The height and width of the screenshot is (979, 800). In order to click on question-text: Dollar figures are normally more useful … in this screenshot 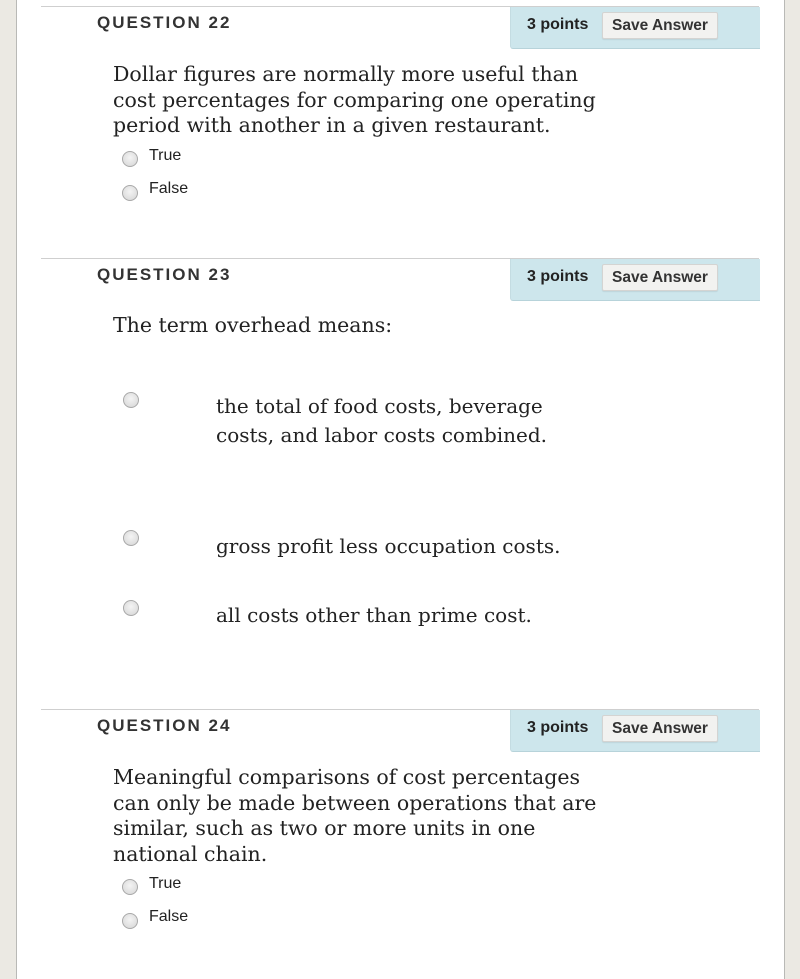, I will do `click(354, 99)`.